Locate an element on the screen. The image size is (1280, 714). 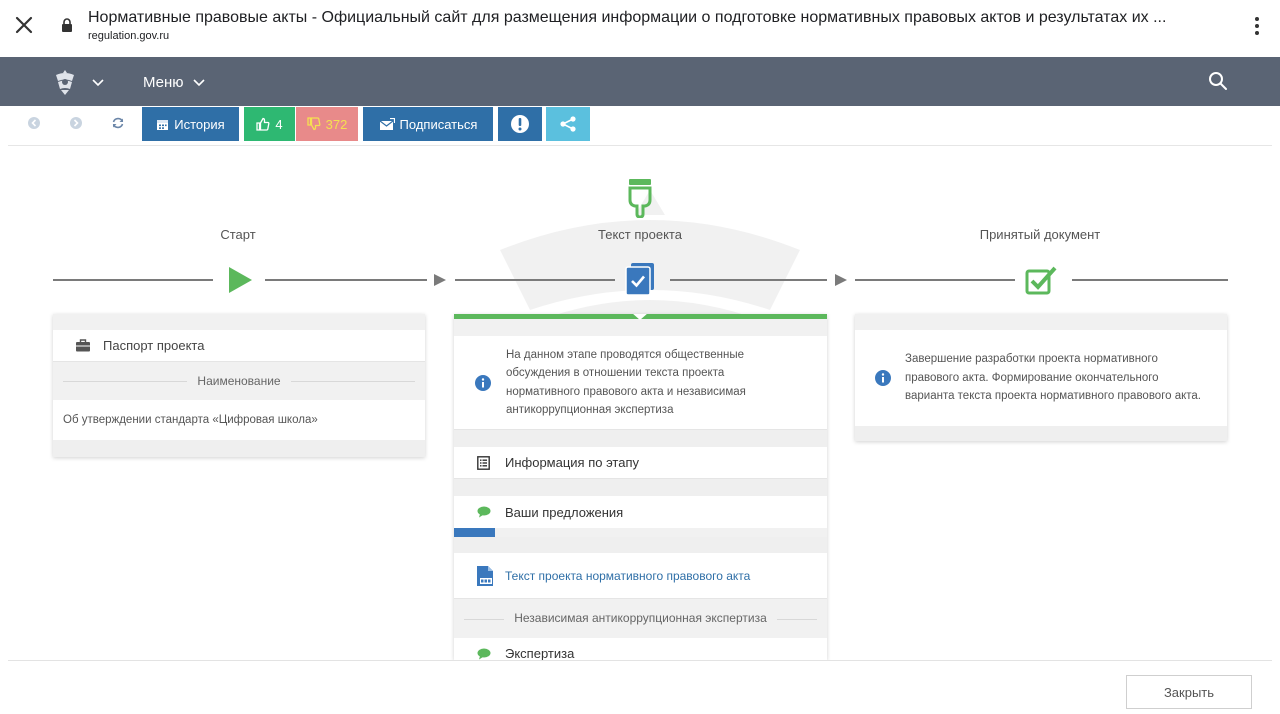
expertise-header-label: Независимая антикоррупционная экспертиза is located at coordinates (640, 618).